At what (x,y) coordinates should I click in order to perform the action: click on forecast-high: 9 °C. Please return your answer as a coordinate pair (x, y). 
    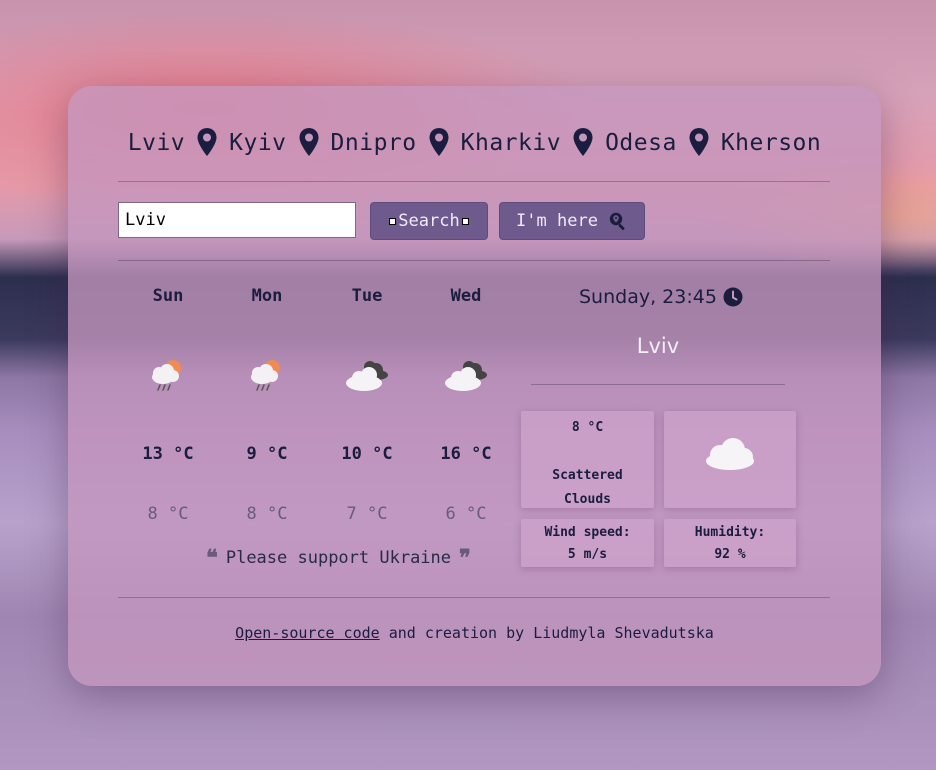
    Looking at the image, I should click on (267, 454).